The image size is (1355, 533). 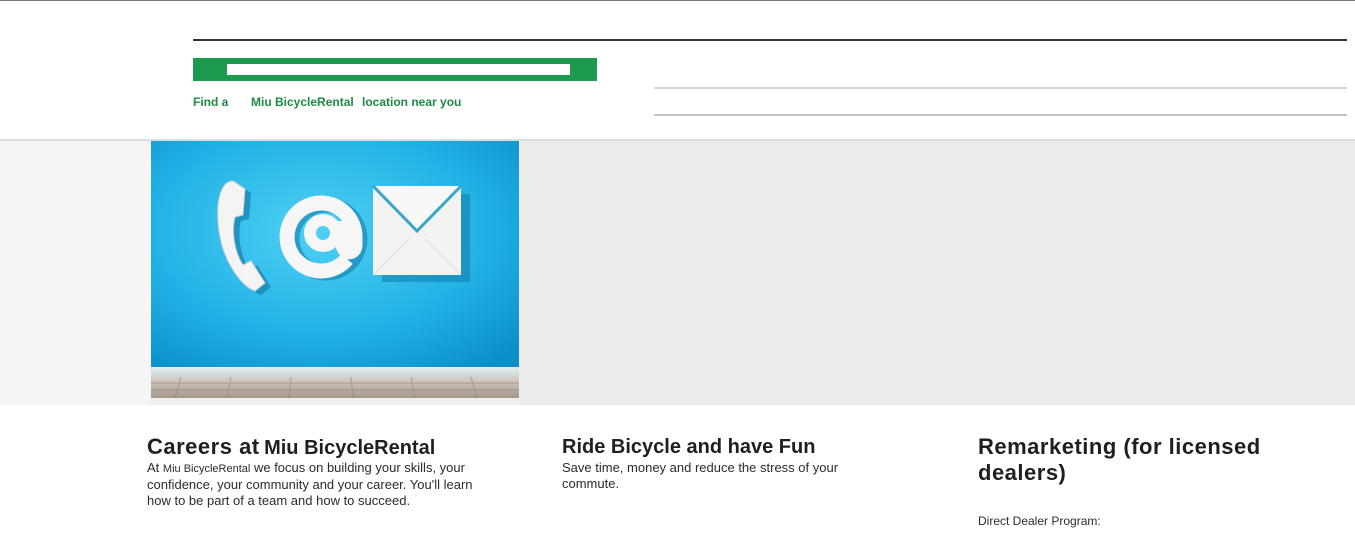 I want to click on remarketing-title: Remarketing (for licensed dealers), so click(x=1119, y=459).